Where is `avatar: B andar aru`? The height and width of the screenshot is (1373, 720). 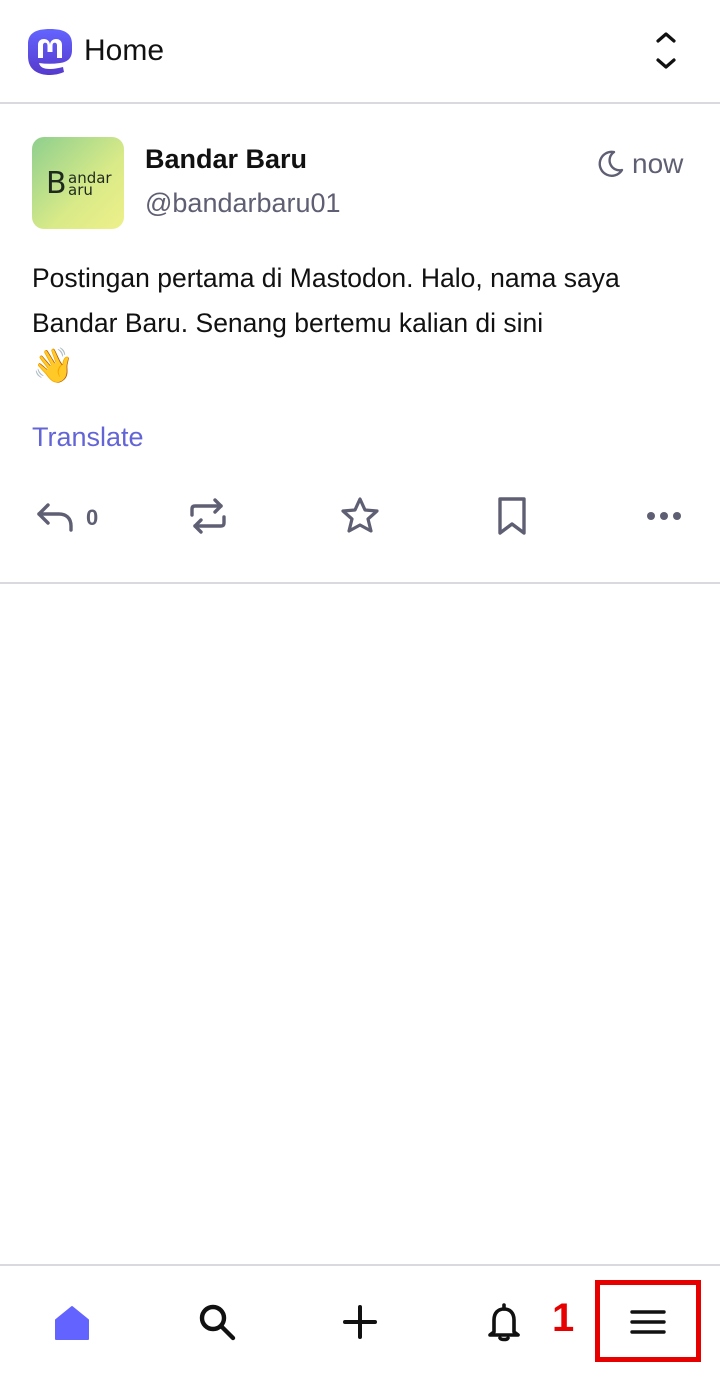 avatar: B andar aru is located at coordinates (78, 183).